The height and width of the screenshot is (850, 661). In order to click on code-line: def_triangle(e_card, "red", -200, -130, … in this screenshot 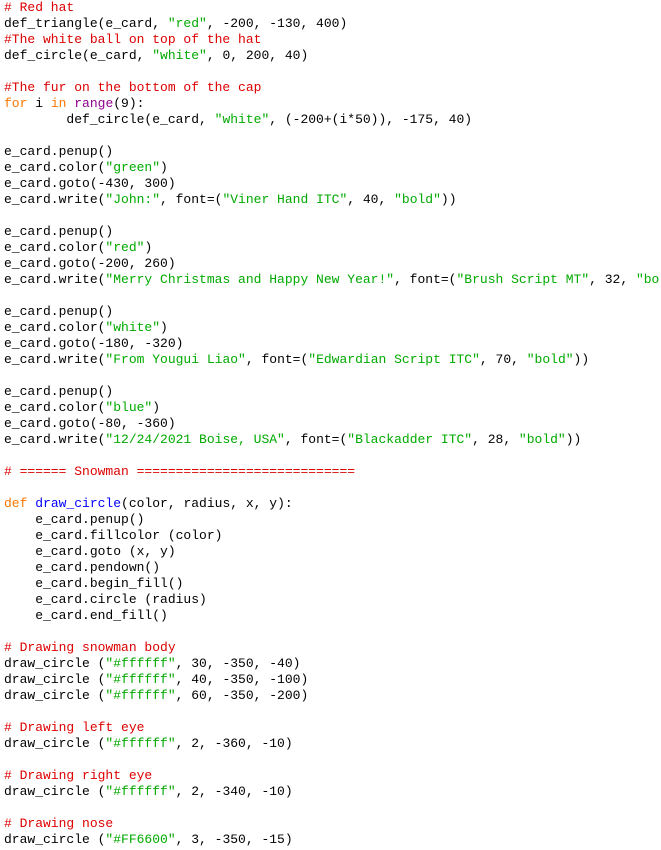, I will do `click(332, 24)`.